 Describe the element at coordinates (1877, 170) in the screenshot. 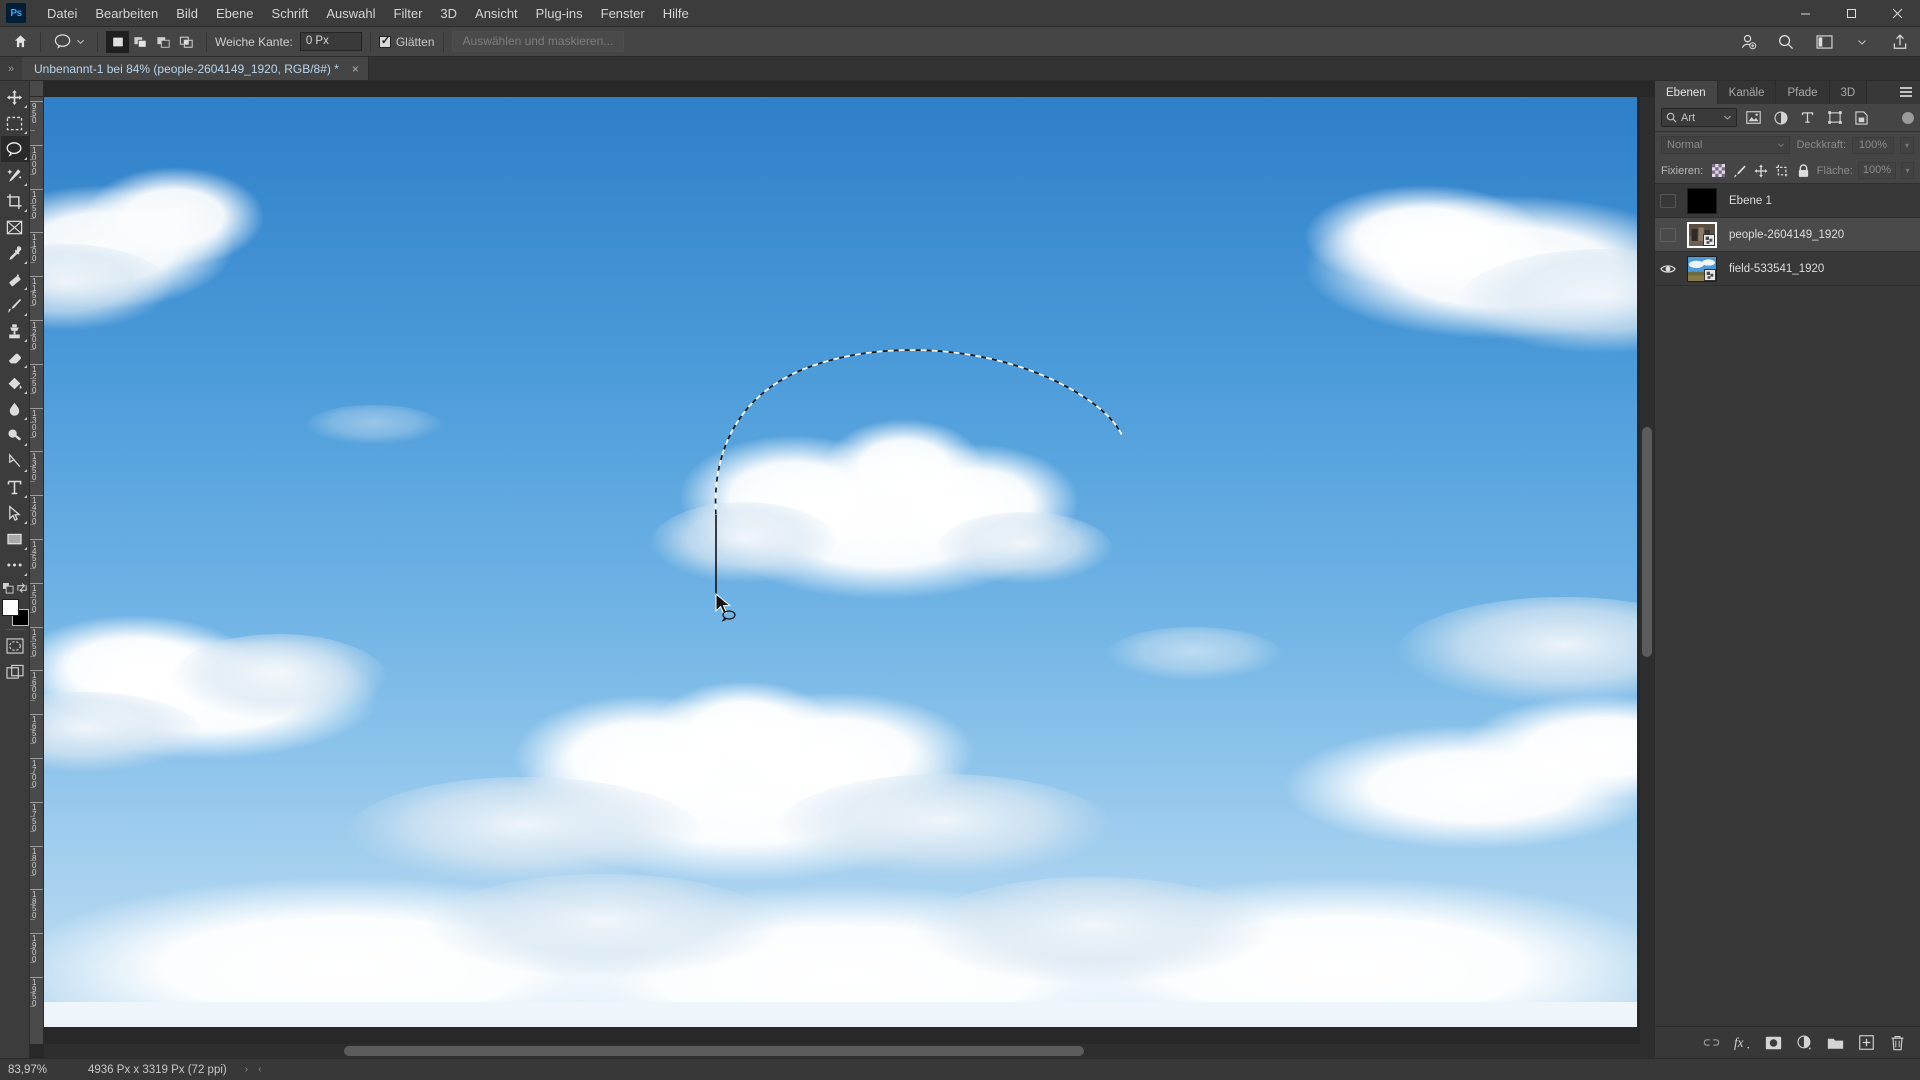

I see `fill-value: 100%` at that location.